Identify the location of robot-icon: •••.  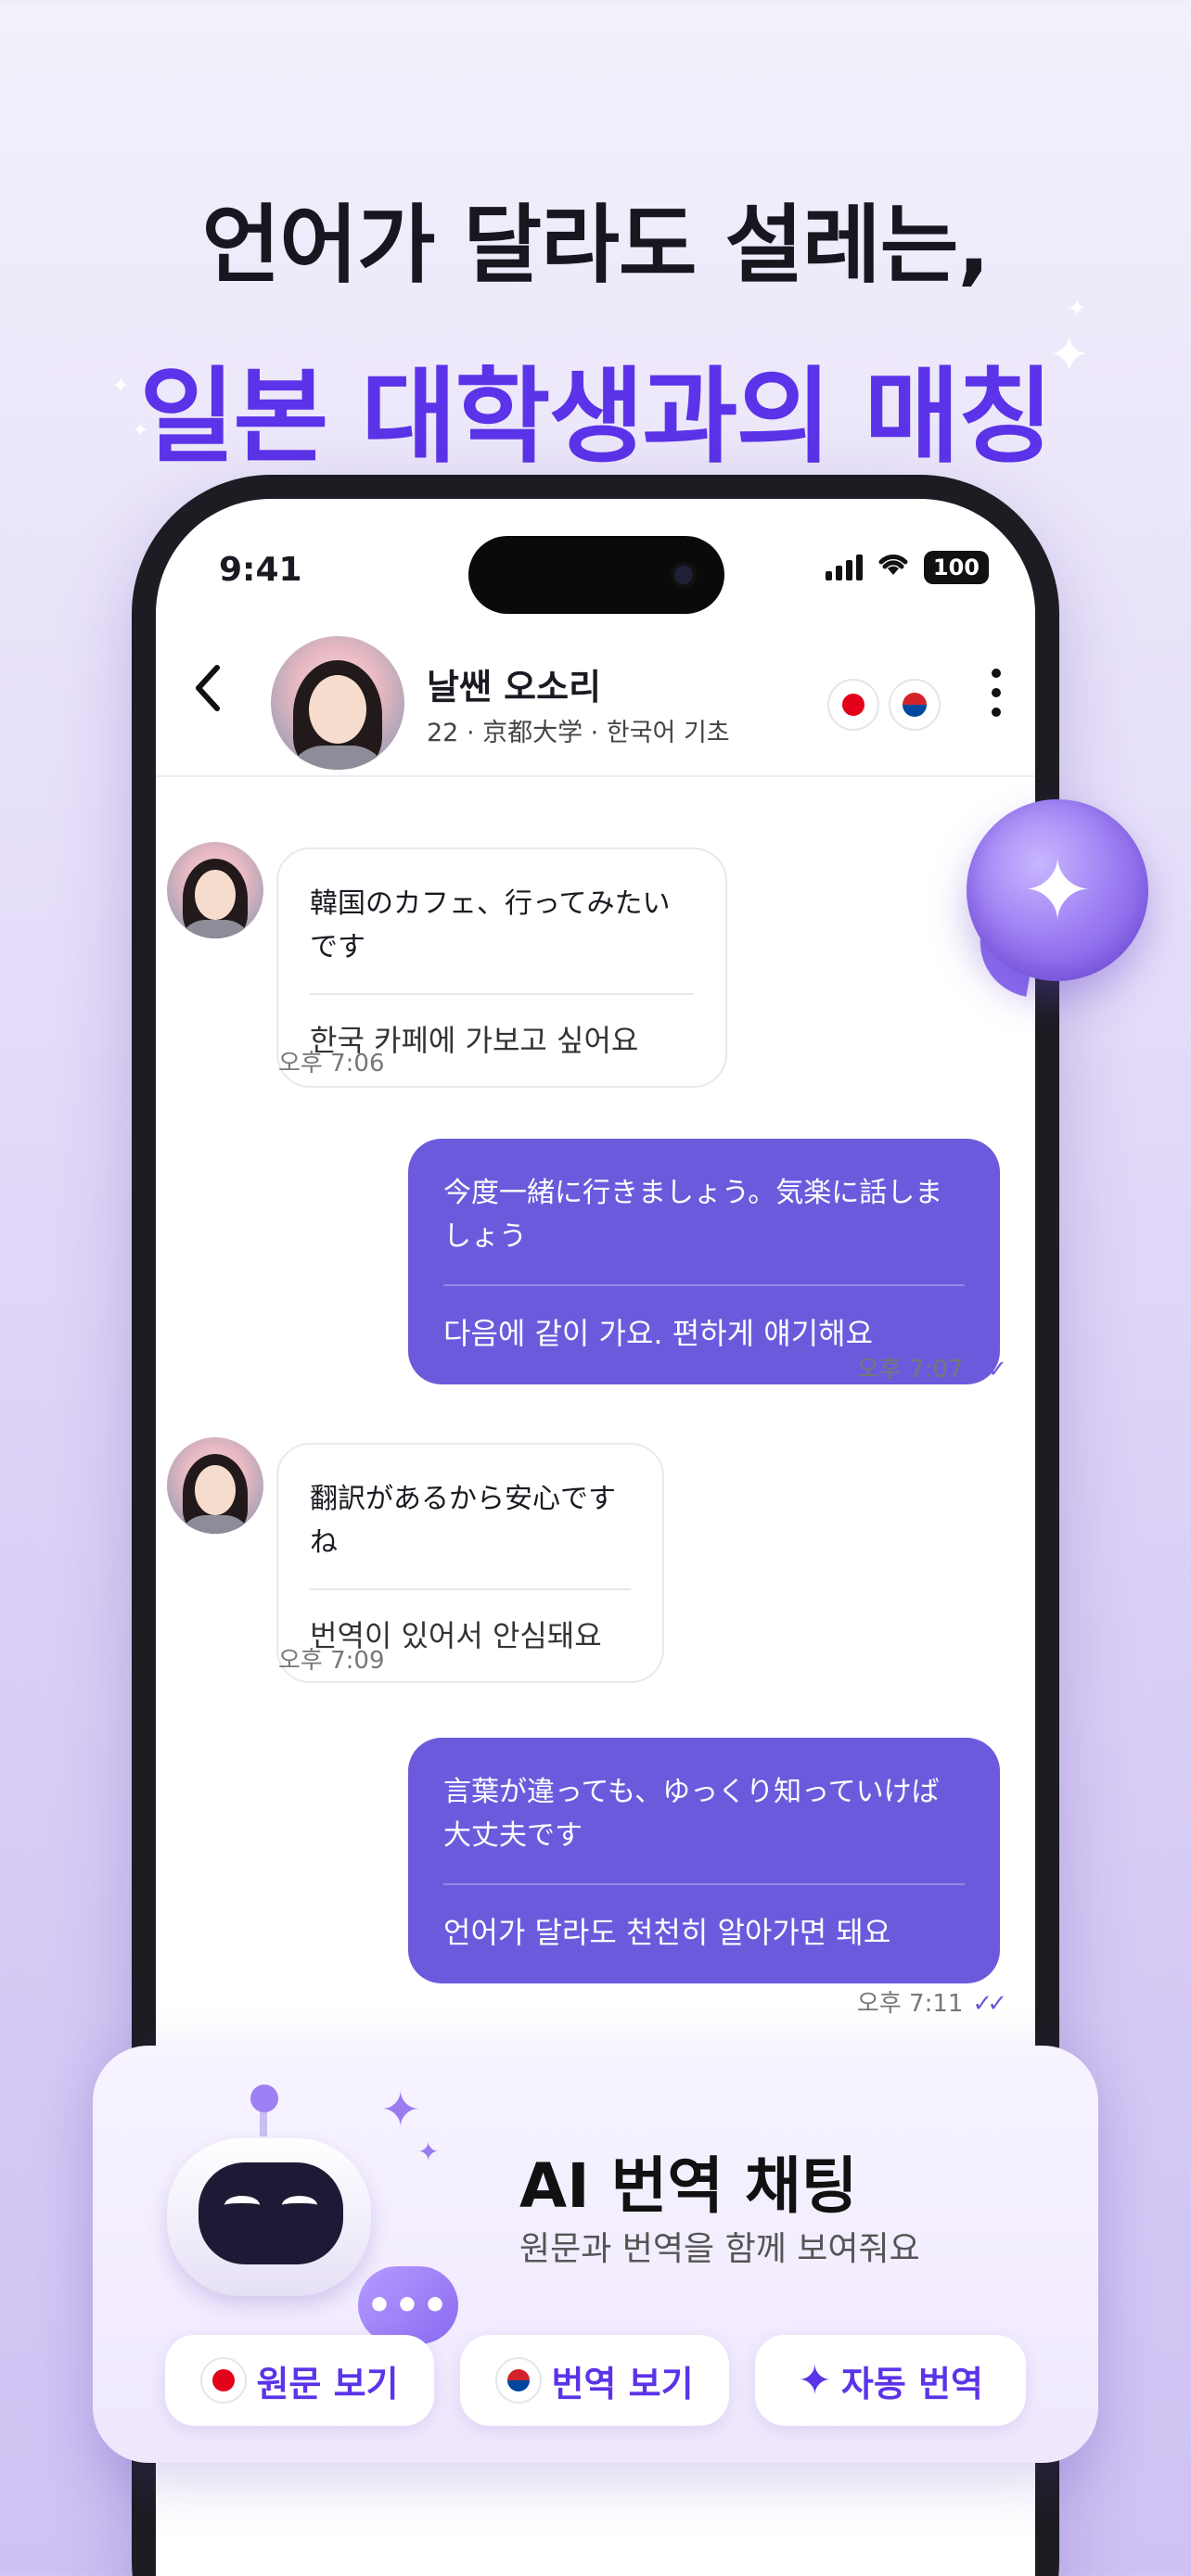
(308, 2214).